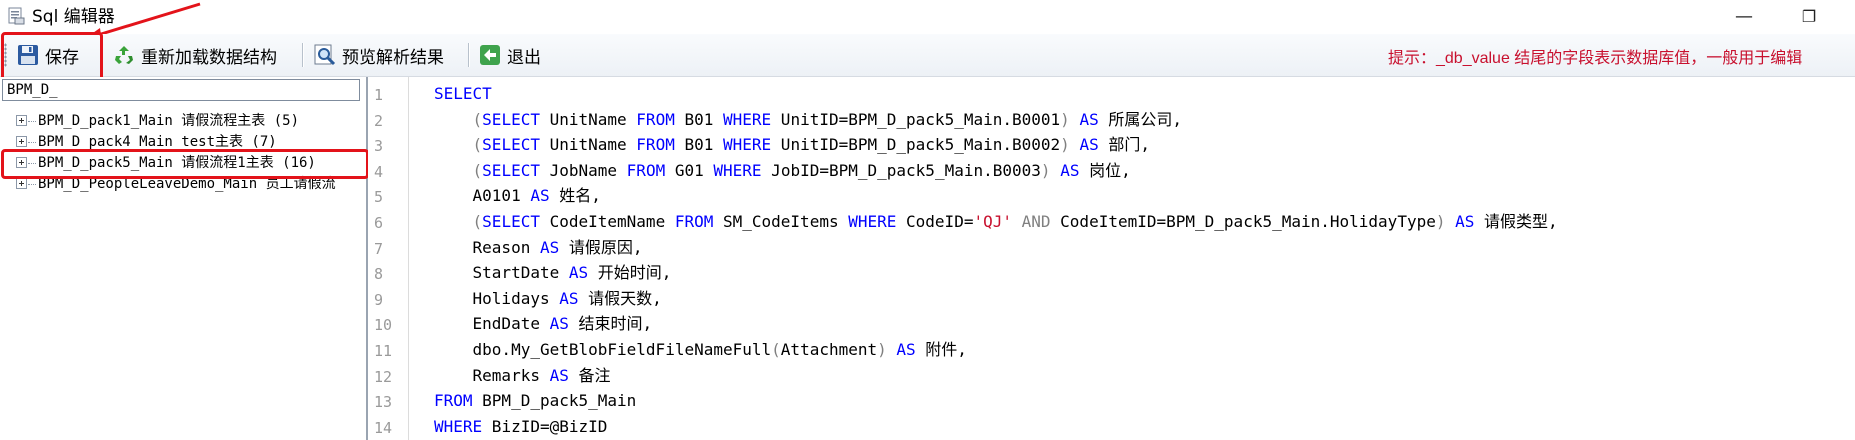 The width and height of the screenshot is (1855, 440). Describe the element at coordinates (543, 324) in the screenshot. I see `code-line: EndDate AS 结束时间,` at that location.